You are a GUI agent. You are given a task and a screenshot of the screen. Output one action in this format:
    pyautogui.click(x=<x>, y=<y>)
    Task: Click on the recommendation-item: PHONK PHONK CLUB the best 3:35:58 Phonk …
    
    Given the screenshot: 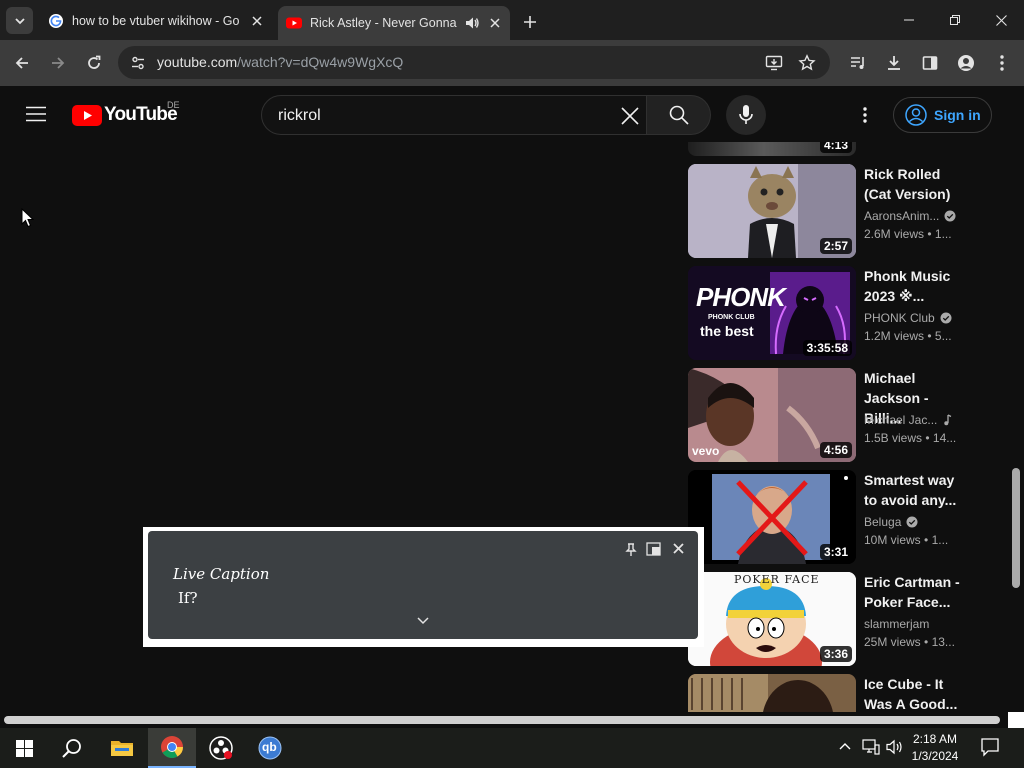 What is the action you would take?
    pyautogui.click(x=838, y=313)
    